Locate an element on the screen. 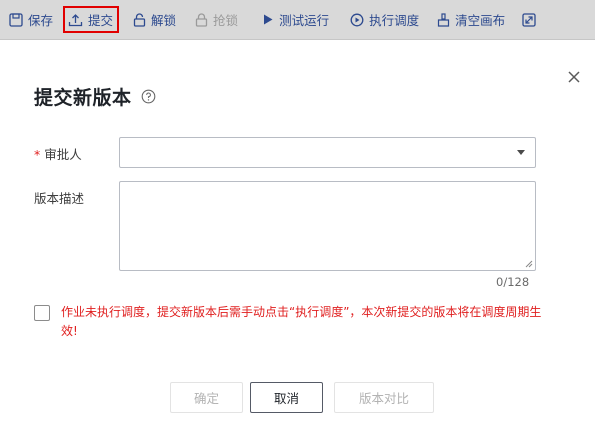 The height and width of the screenshot is (425, 595). toolbar: 保存 提交 解锁 抢锁 测试运行 执行调度 清空画布 is located at coordinates (297, 20).